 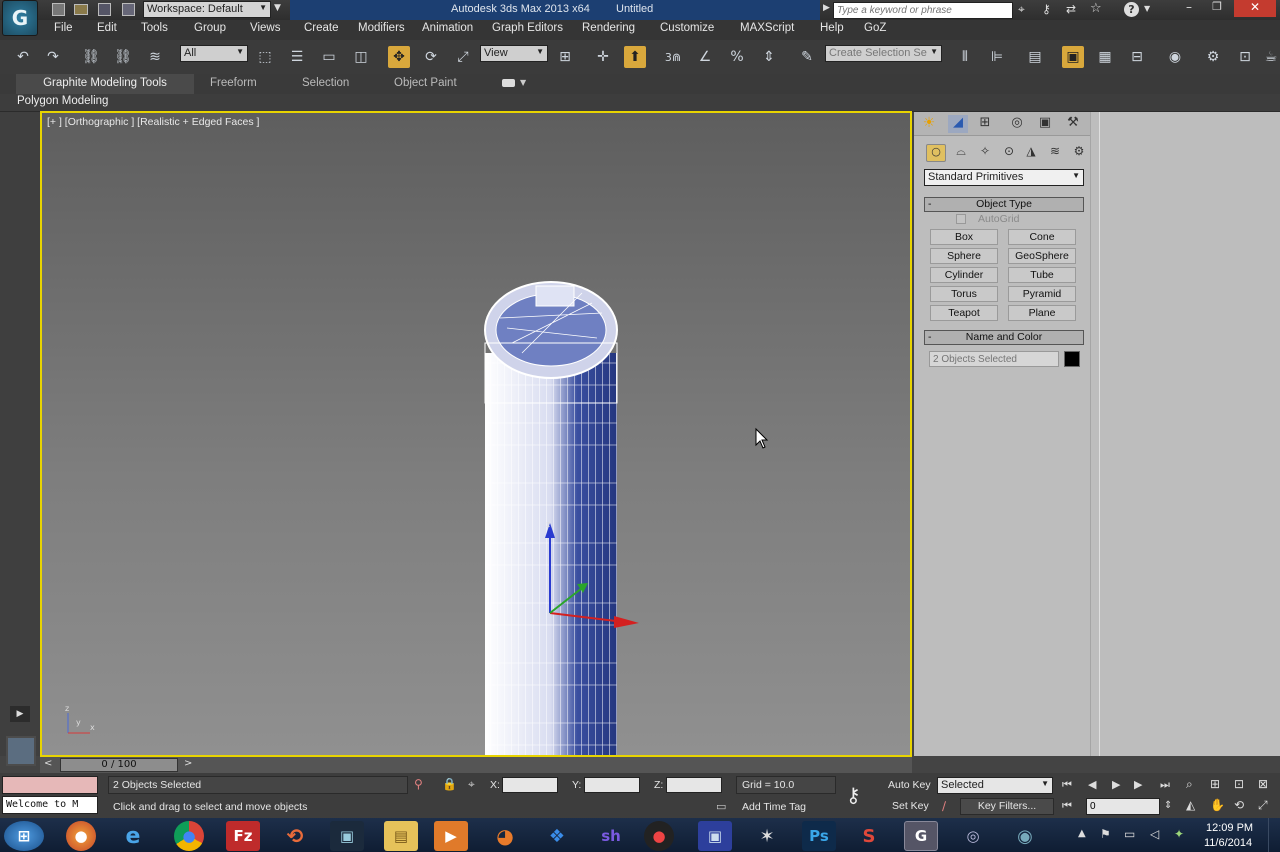 I want to click on teapot-button: Teapot, so click(x=964, y=313).